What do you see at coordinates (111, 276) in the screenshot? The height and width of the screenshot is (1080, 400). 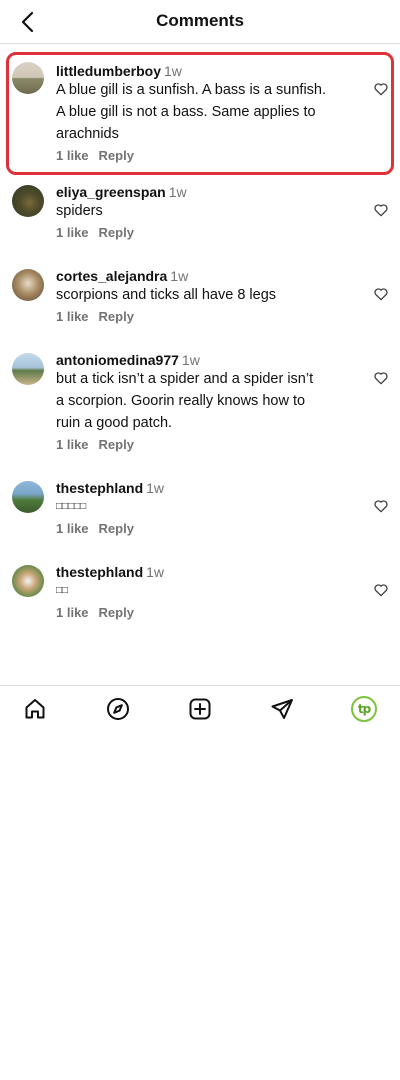 I see `comment-username: cortes_alejandra` at bounding box center [111, 276].